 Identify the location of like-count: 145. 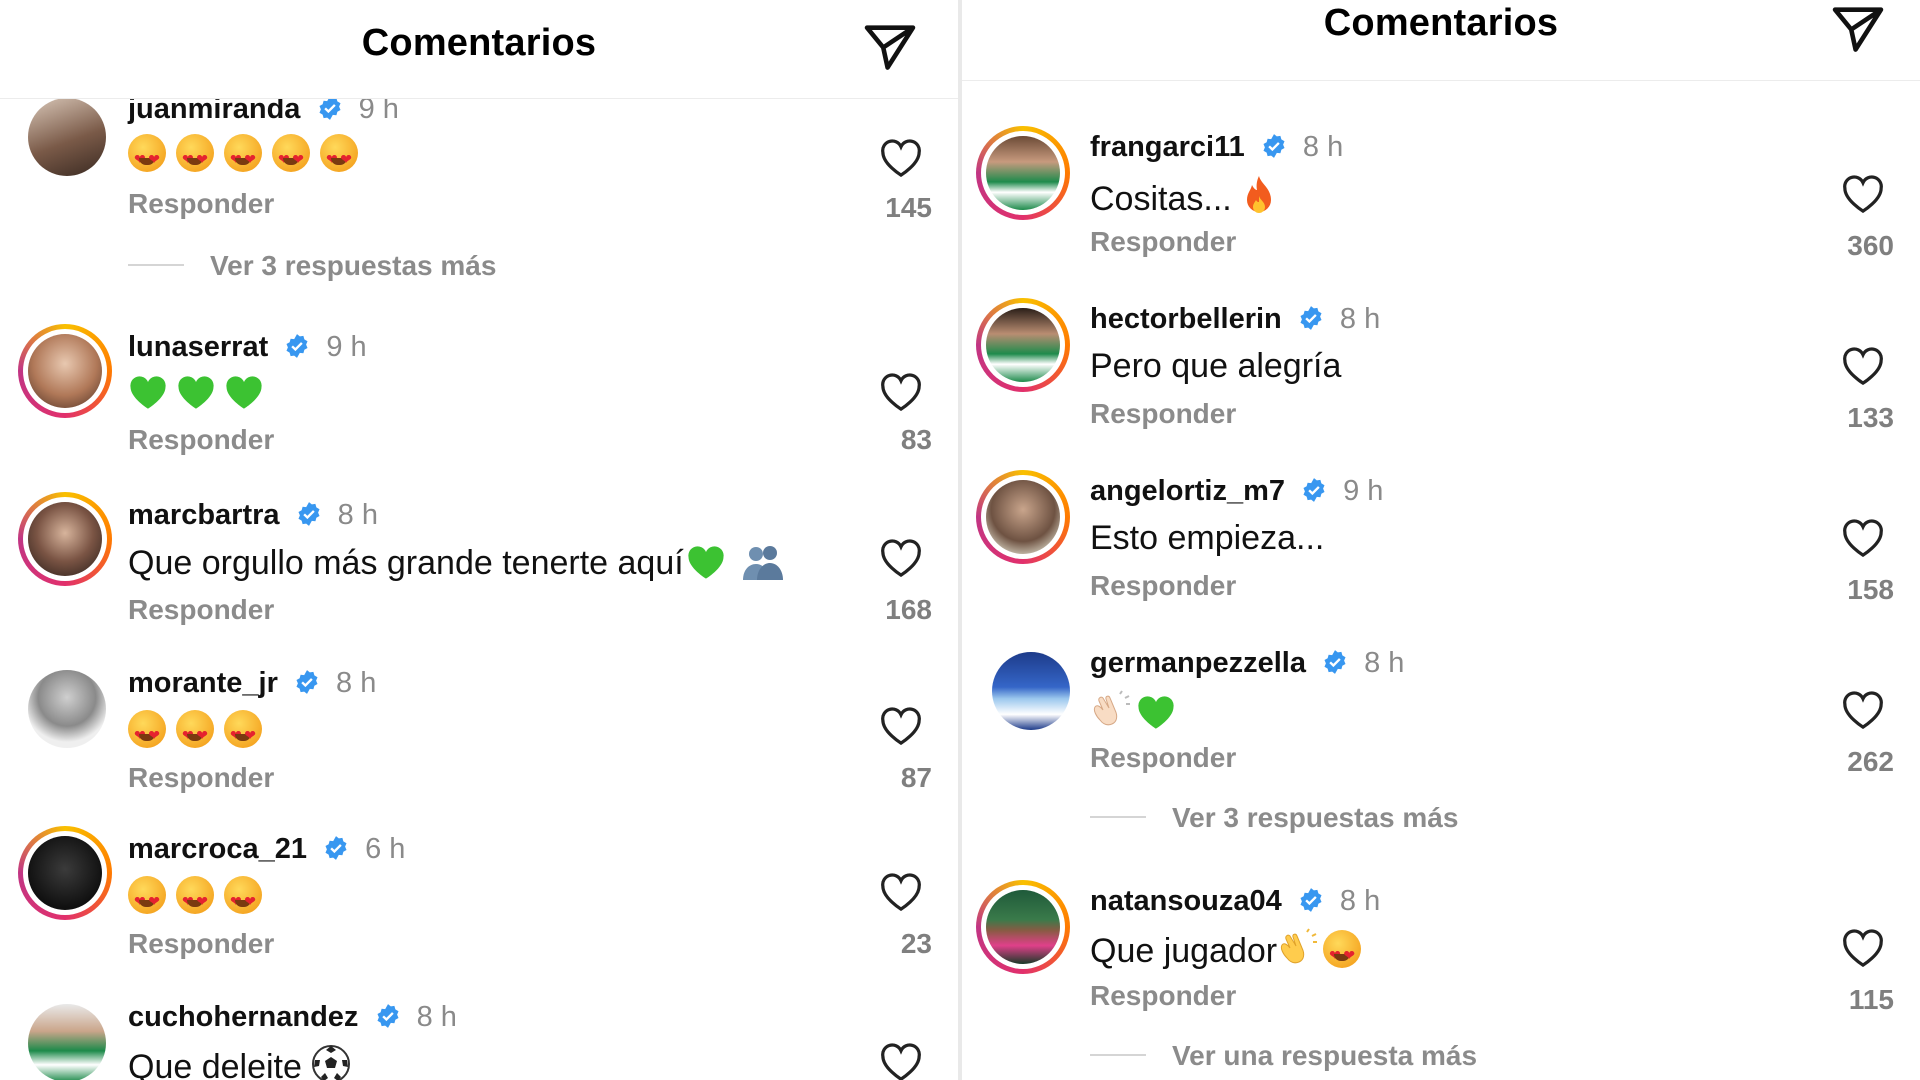
(908, 207).